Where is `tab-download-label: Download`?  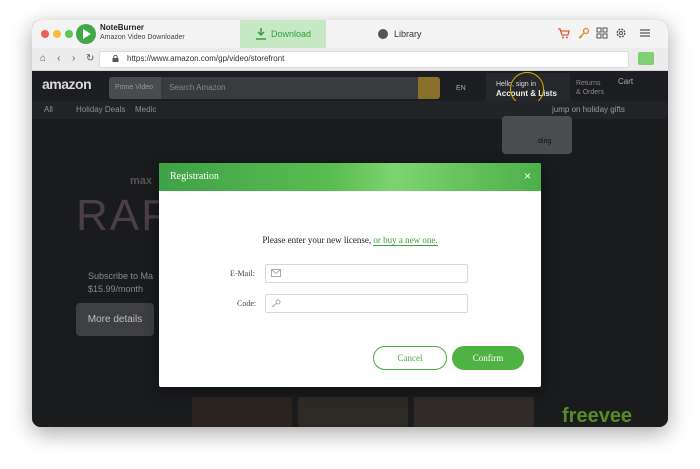 tab-download-label: Download is located at coordinates (291, 34).